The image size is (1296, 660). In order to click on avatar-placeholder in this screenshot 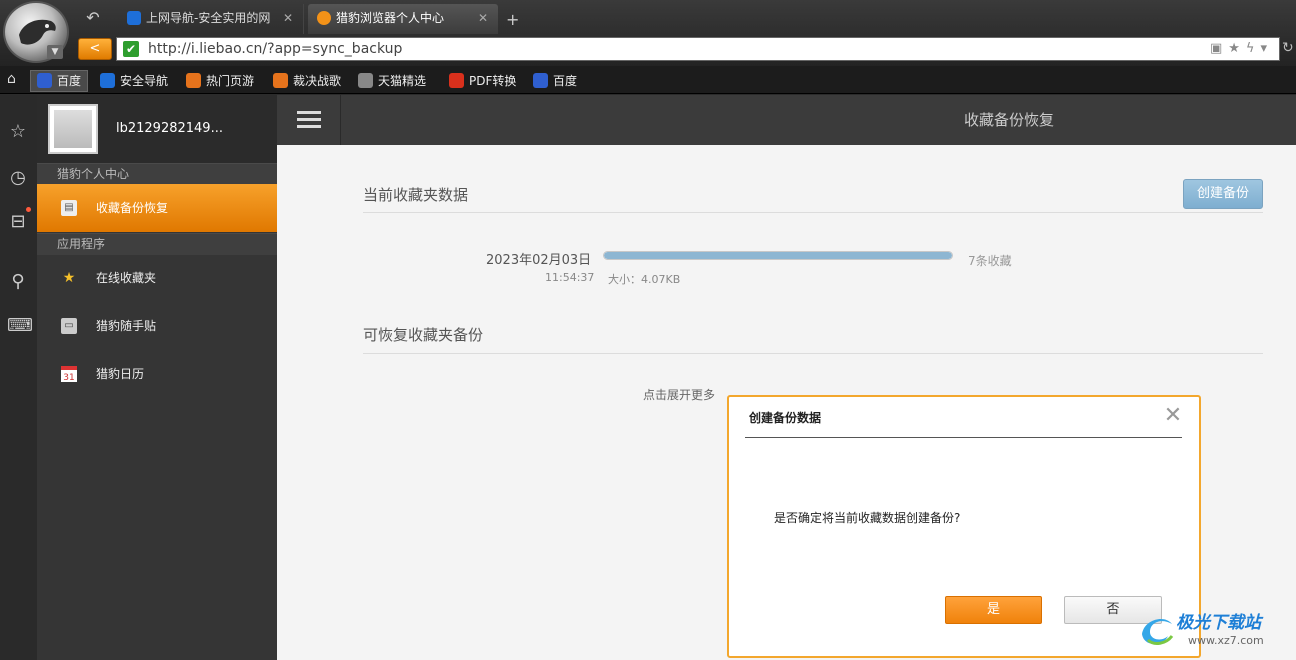, I will do `click(73, 129)`.